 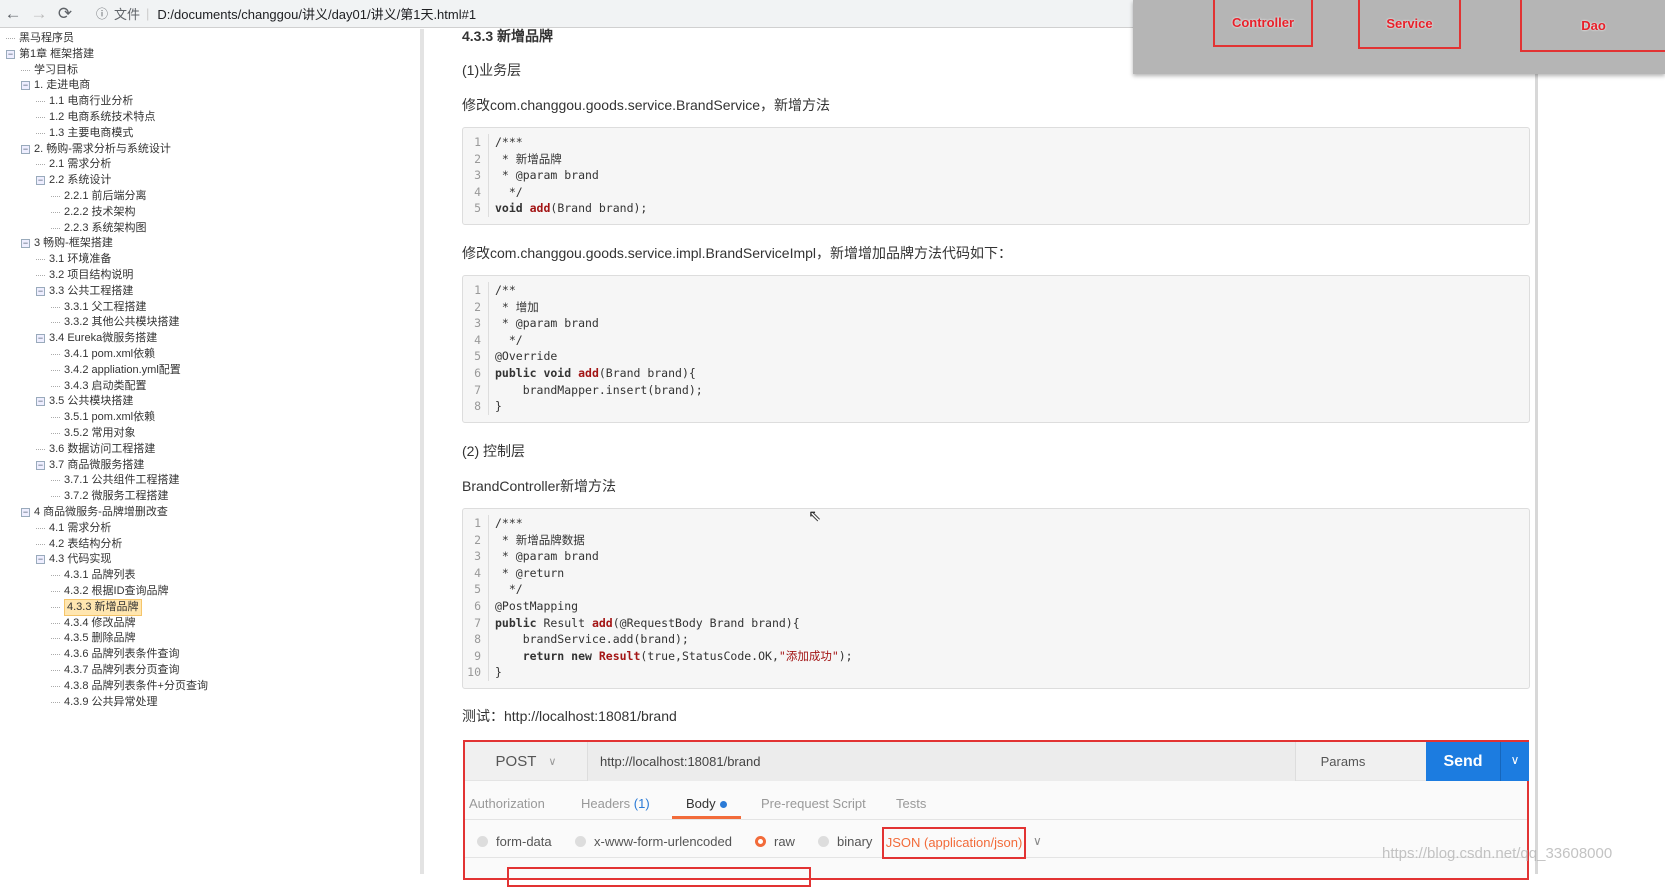 I want to click on chevron-down-icon: ∨, so click(x=1037, y=841).